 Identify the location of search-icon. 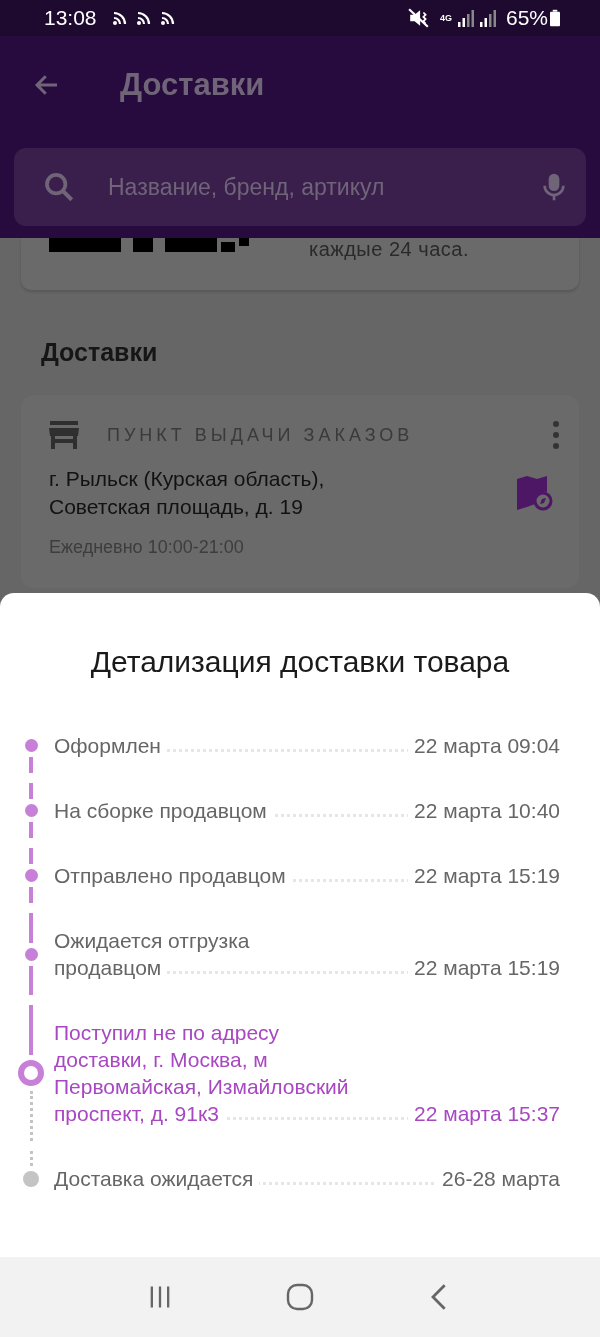
(59, 187).